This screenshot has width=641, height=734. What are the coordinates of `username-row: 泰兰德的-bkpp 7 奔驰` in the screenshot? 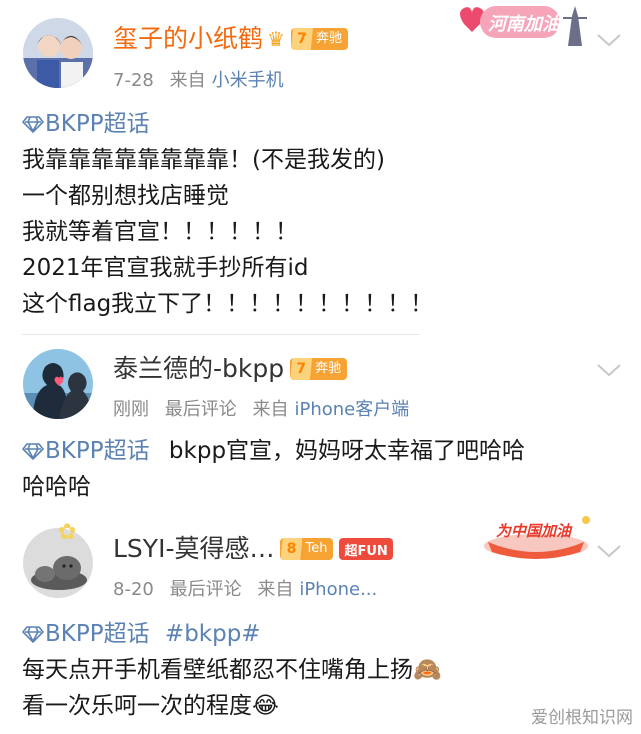 It's located at (230, 369).